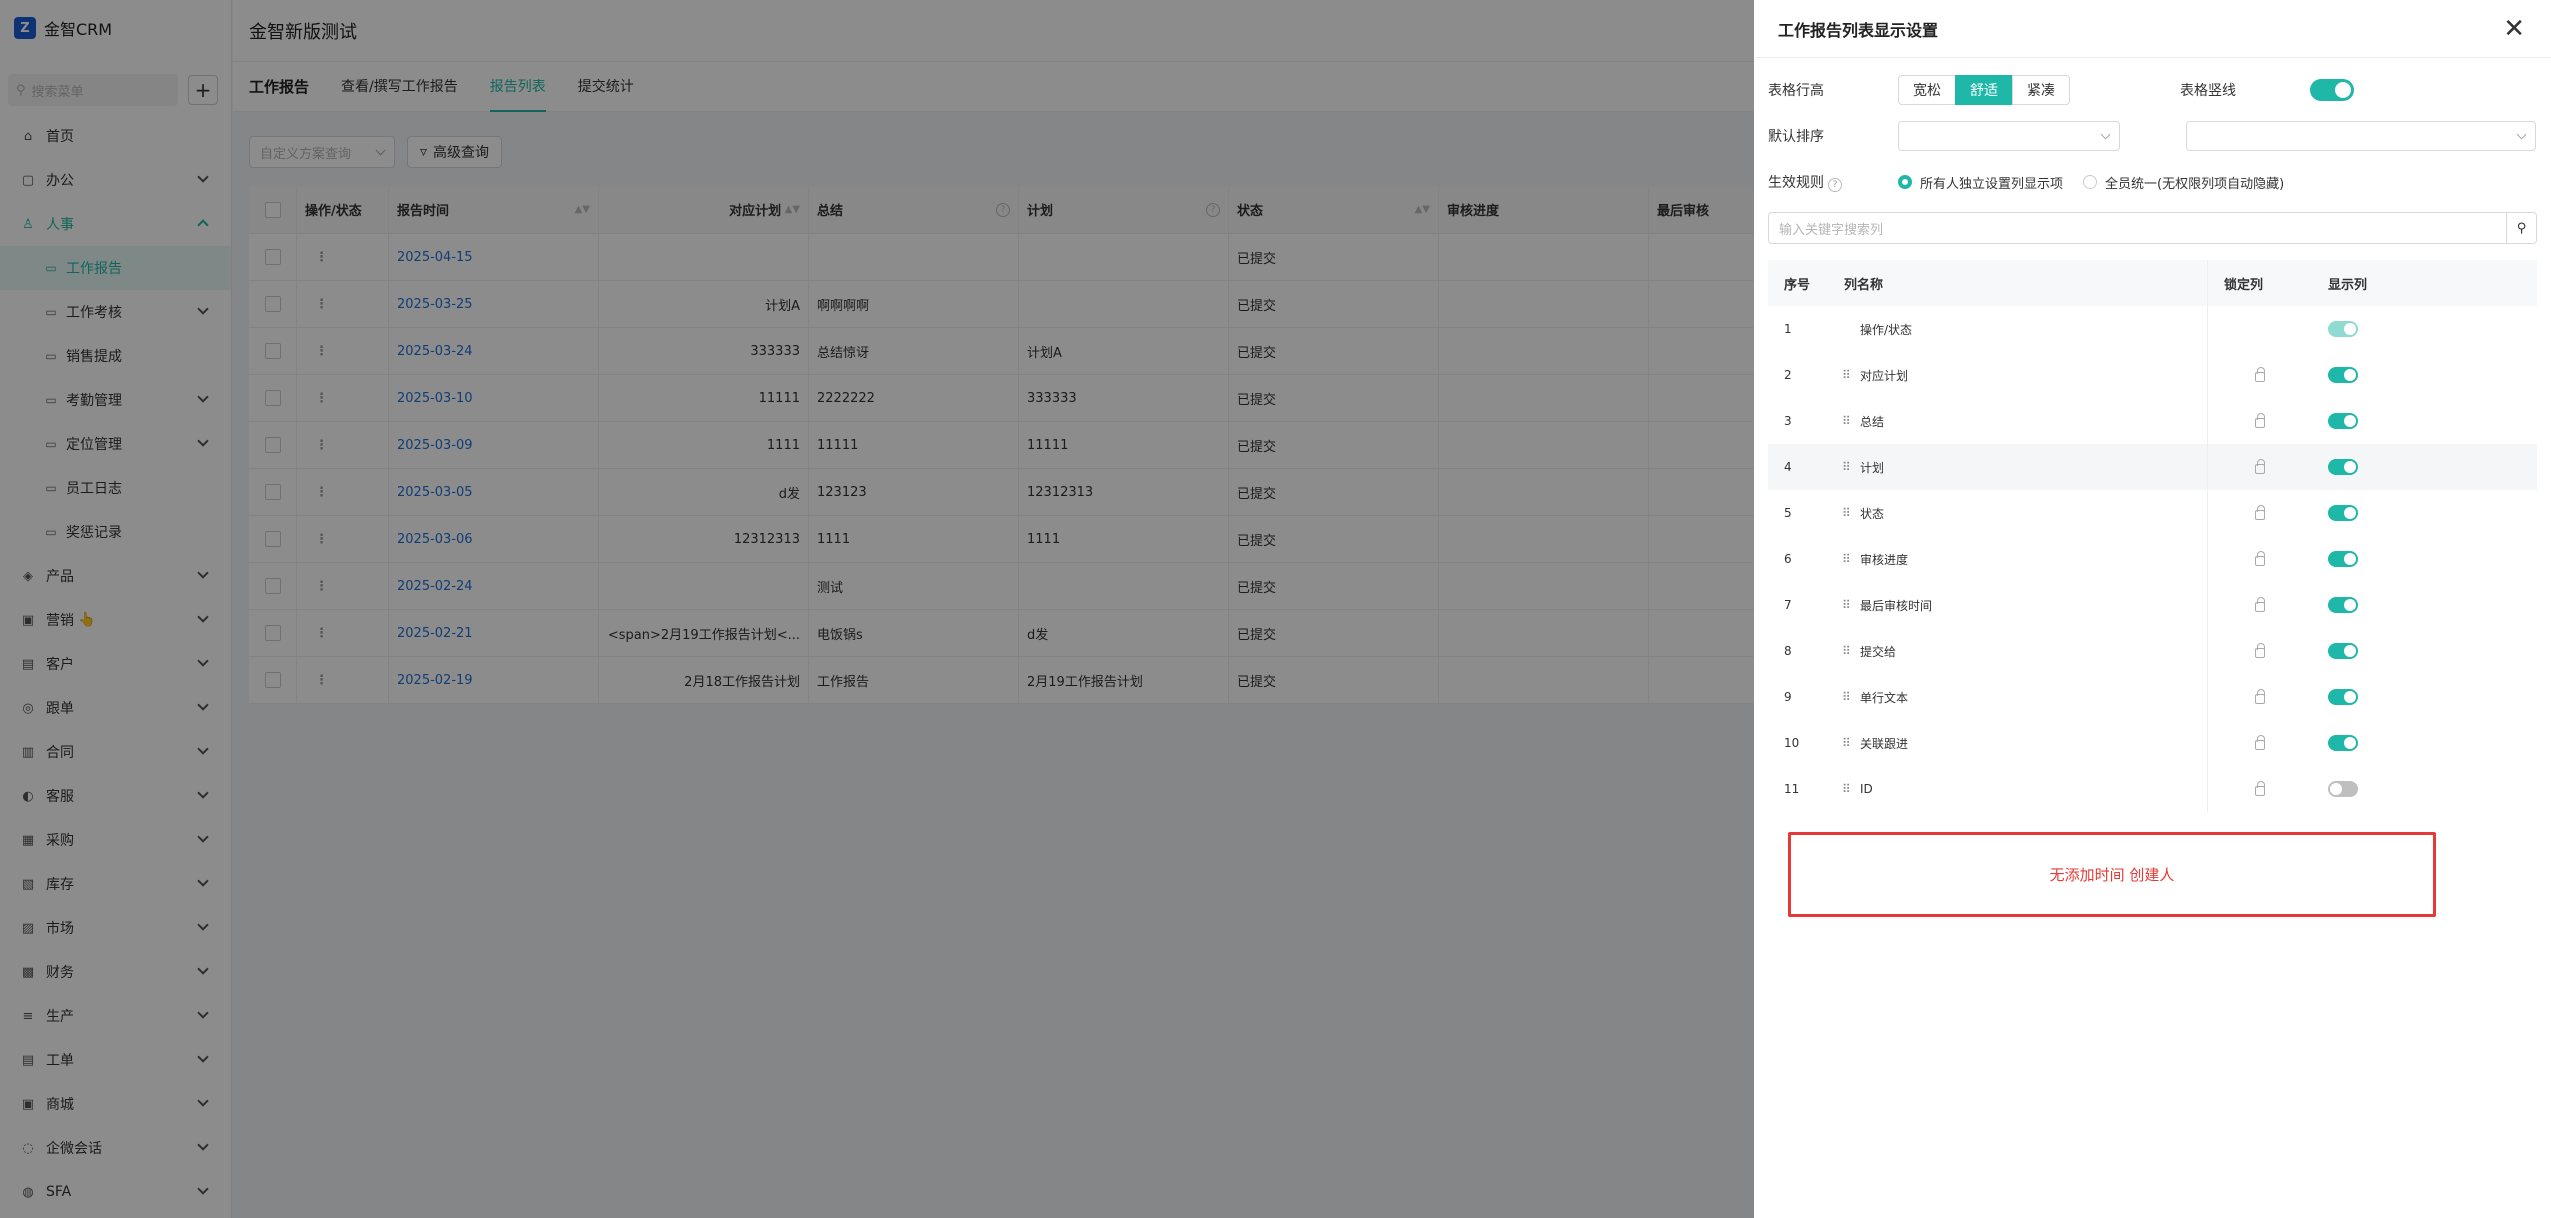  Describe the element at coordinates (1788, 421) in the screenshot. I see `column-no: 3` at that location.